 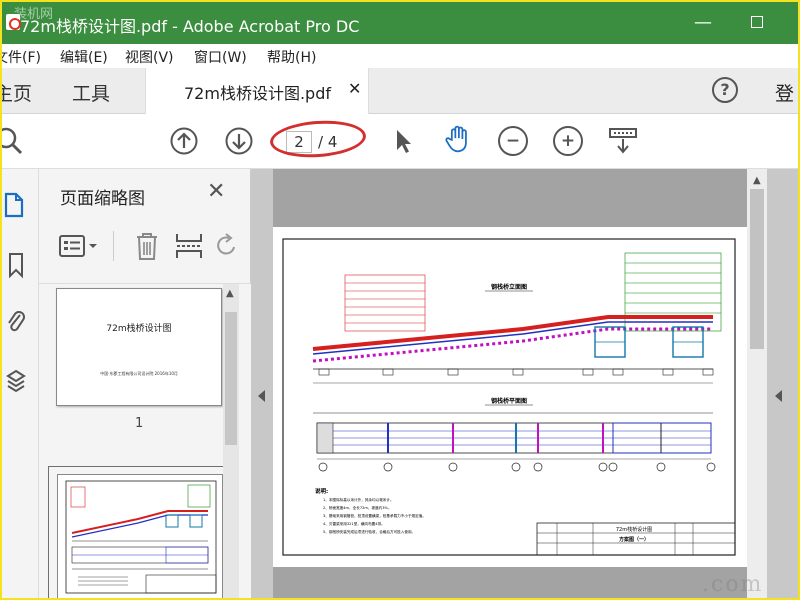 I want to click on thumbnails-toolbar, so click(x=148, y=247).